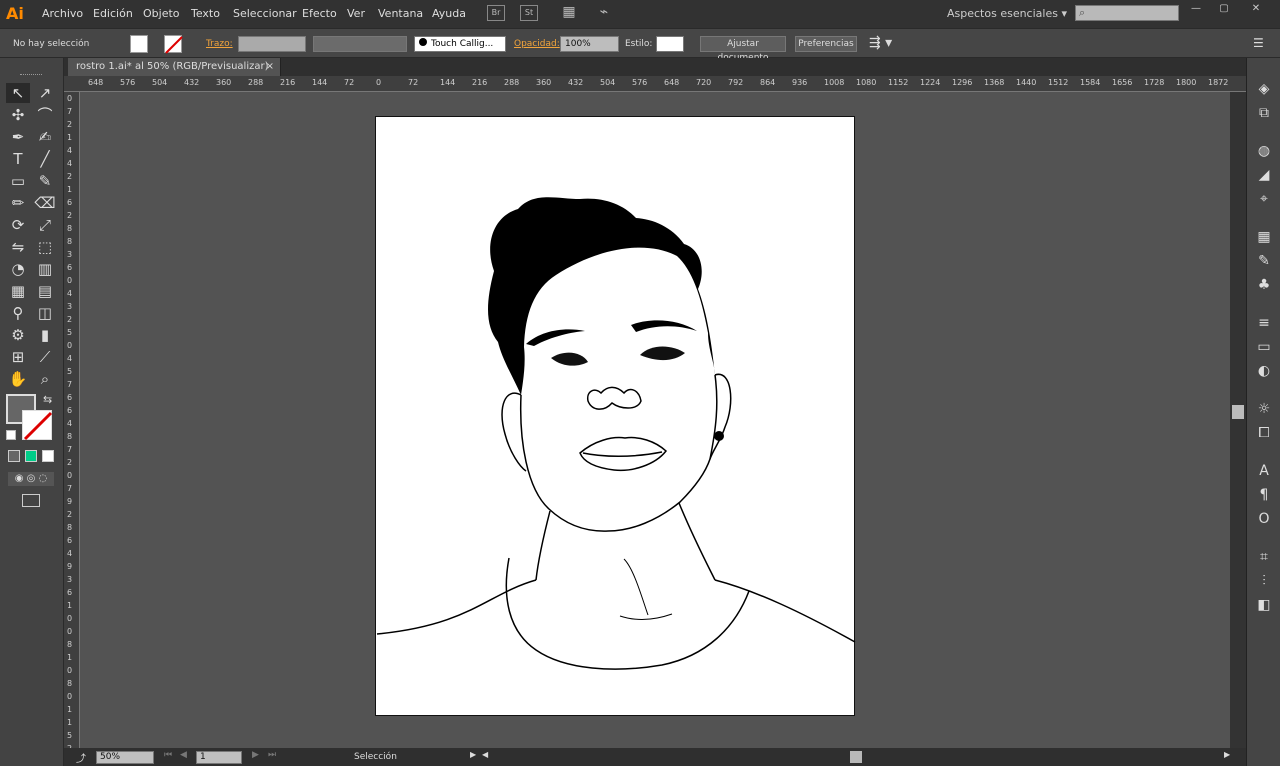  What do you see at coordinates (173, 44) in the screenshot?
I see `stroke-swatch` at bounding box center [173, 44].